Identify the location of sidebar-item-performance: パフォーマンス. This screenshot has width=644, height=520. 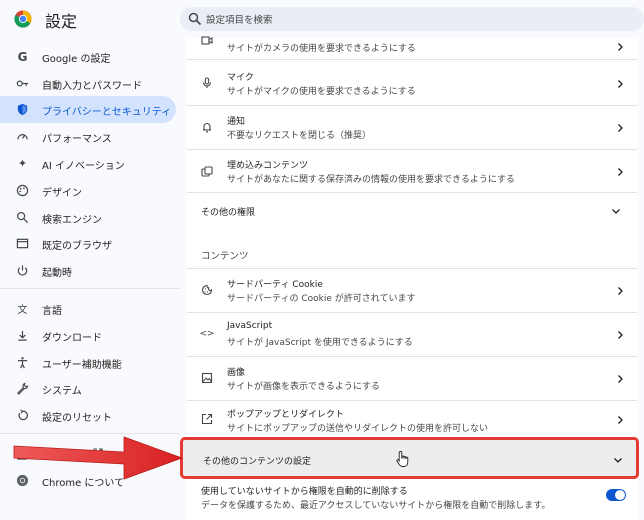
(88, 136).